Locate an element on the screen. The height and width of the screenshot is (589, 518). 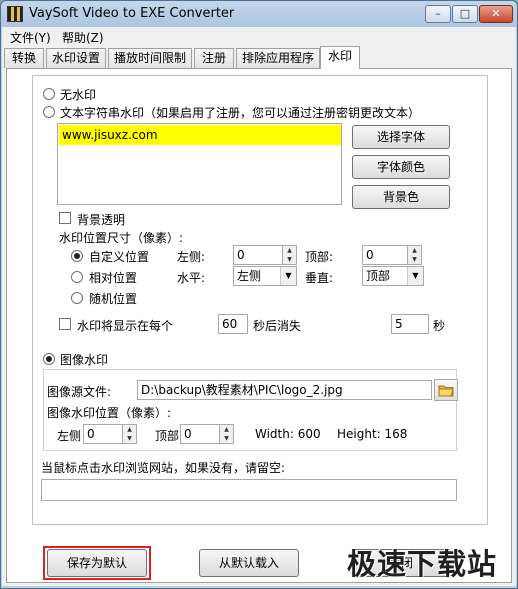
image-watermark-radio is located at coordinates (49, 359).